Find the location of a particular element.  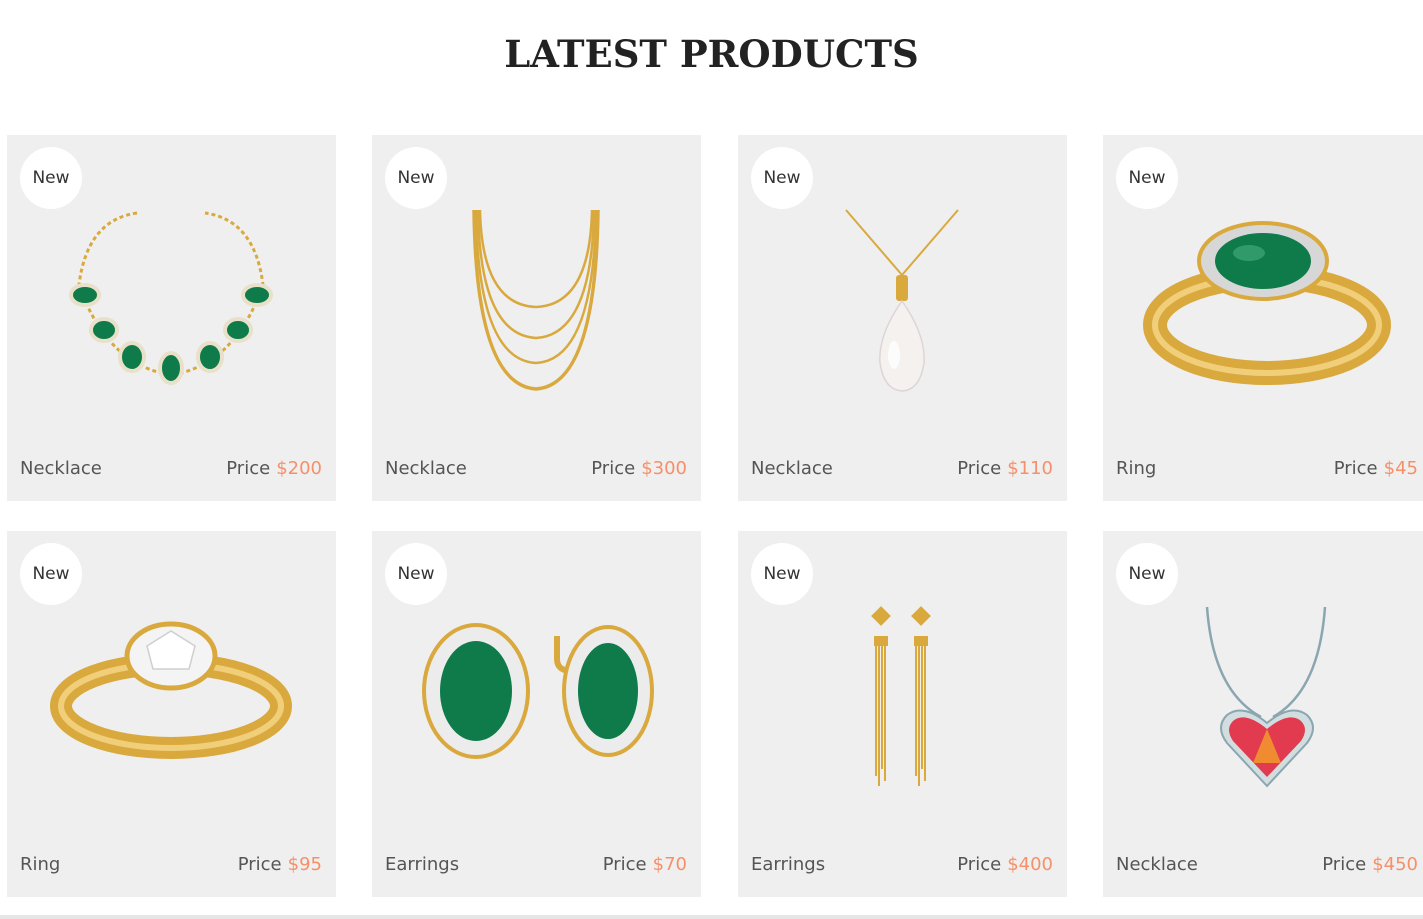

product-card: New Ring Price $45 is located at coordinates (1263, 318).